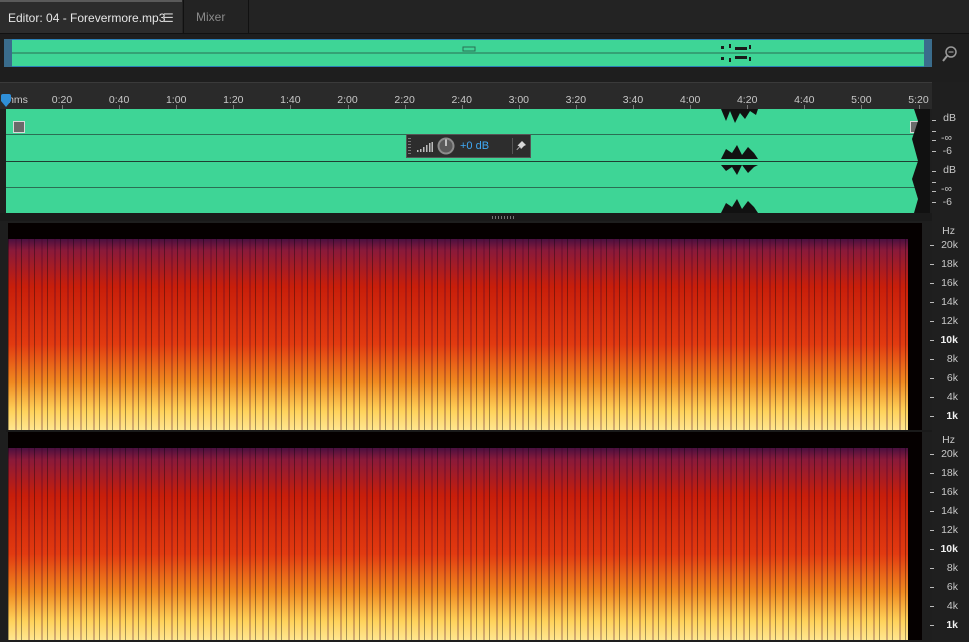 Image resolution: width=969 pixels, height=642 pixels. What do you see at coordinates (520, 146) in the screenshot?
I see `pin-icon` at bounding box center [520, 146].